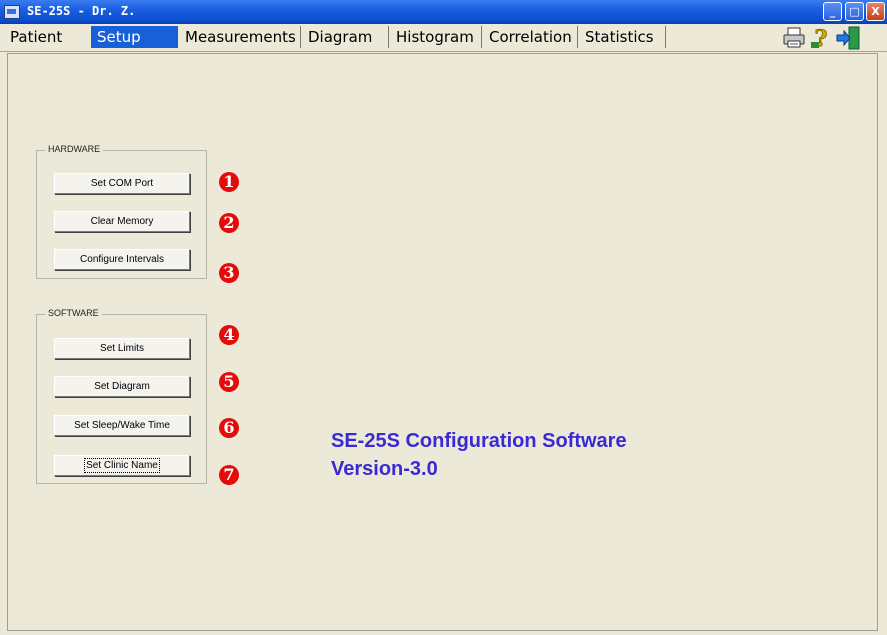 The height and width of the screenshot is (635, 887). Describe the element at coordinates (229, 223) in the screenshot. I see `number-badge-2: 2` at that location.